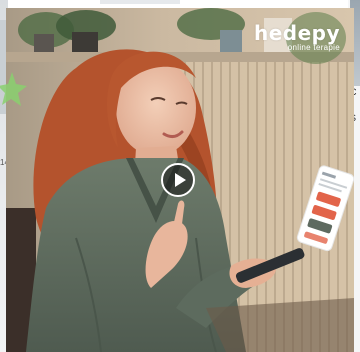  I want to click on top-strip, so click(140, 2).